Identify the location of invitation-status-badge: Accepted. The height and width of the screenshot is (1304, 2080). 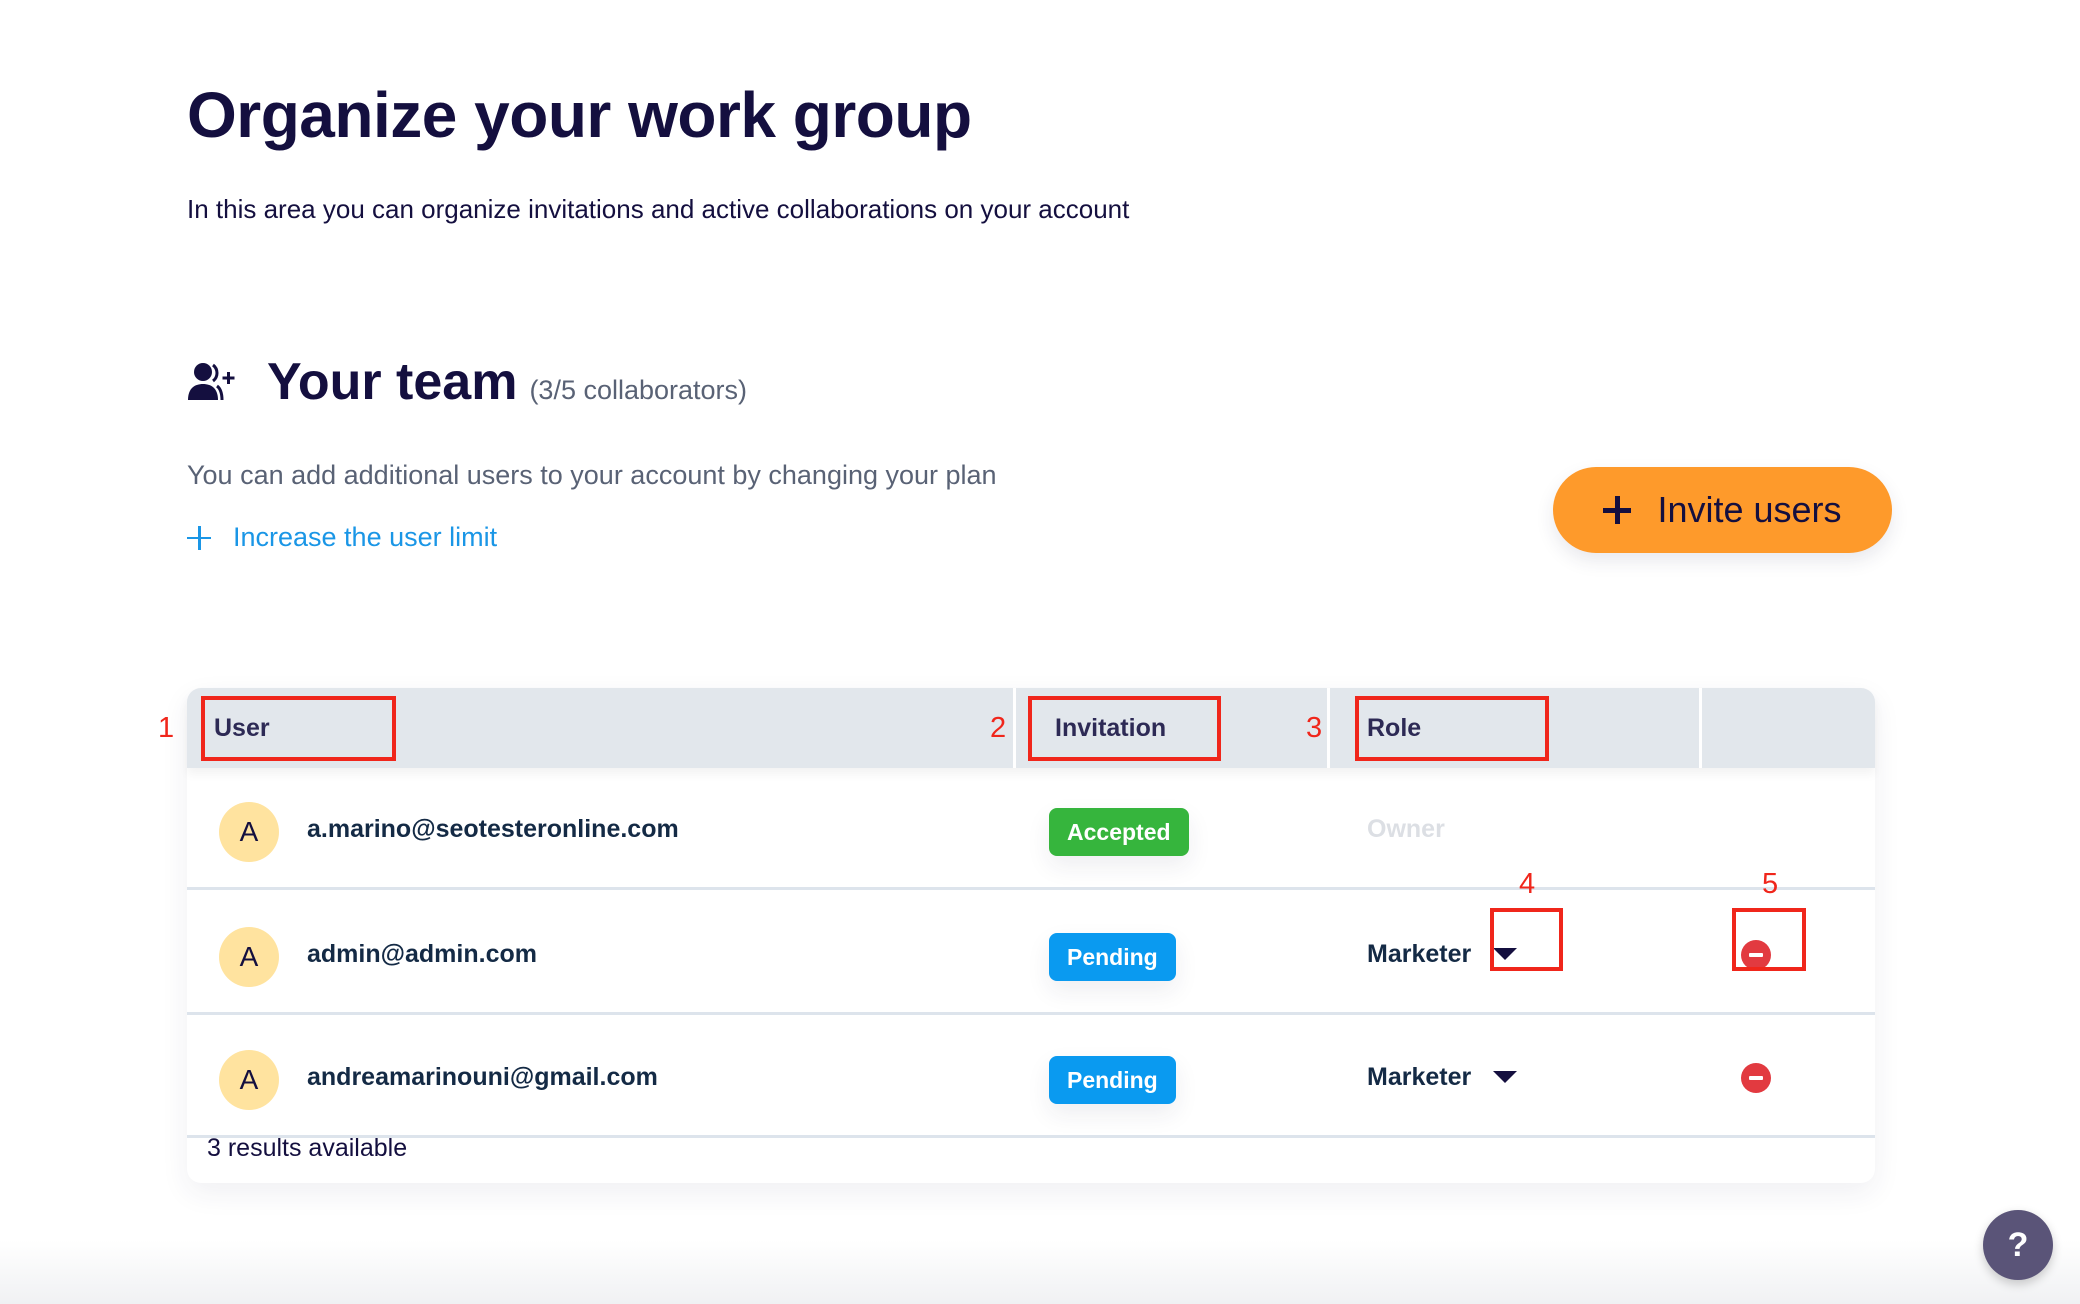
(1119, 832).